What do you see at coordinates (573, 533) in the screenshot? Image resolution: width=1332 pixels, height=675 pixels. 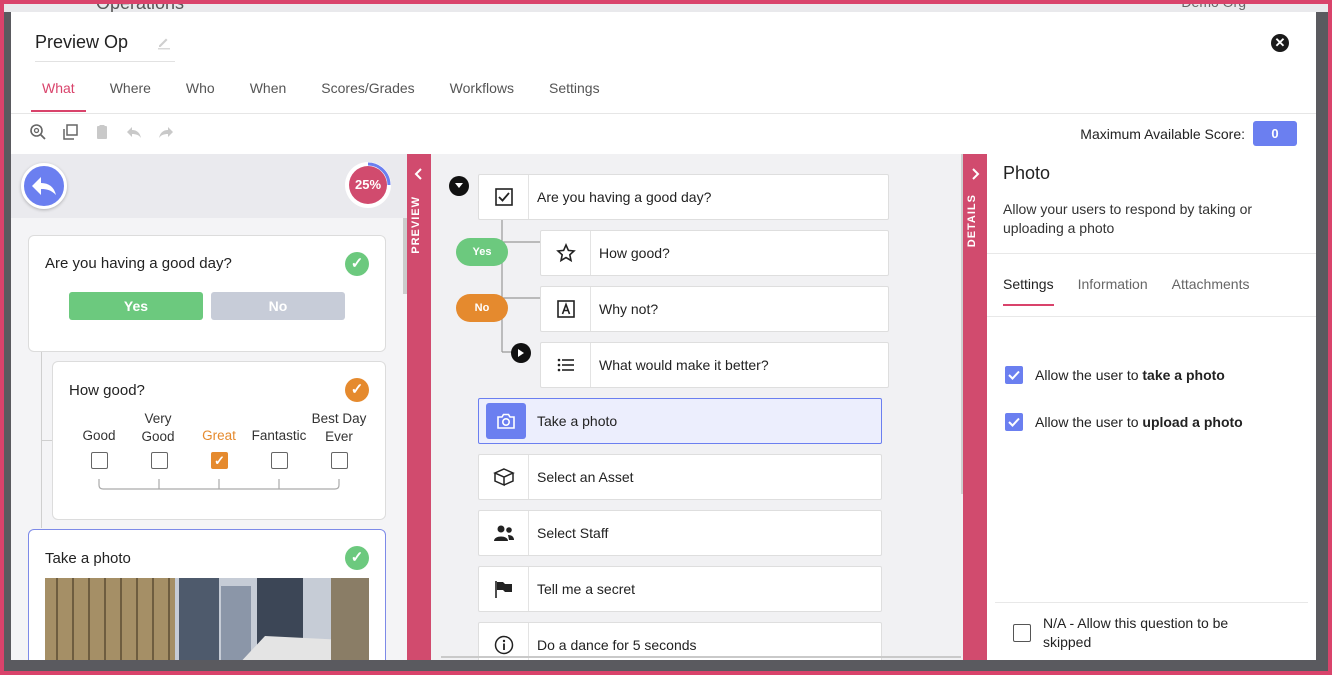 I see `flow-node-label: Select Staff` at bounding box center [573, 533].